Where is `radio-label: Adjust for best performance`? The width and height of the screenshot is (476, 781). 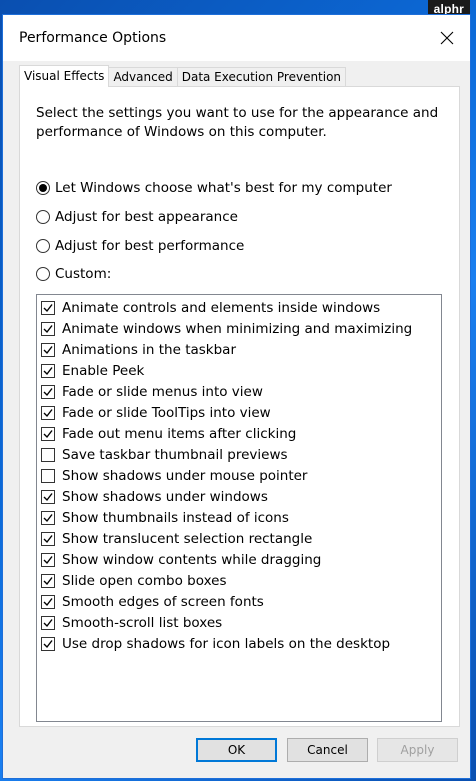 radio-label: Adjust for best performance is located at coordinates (150, 246).